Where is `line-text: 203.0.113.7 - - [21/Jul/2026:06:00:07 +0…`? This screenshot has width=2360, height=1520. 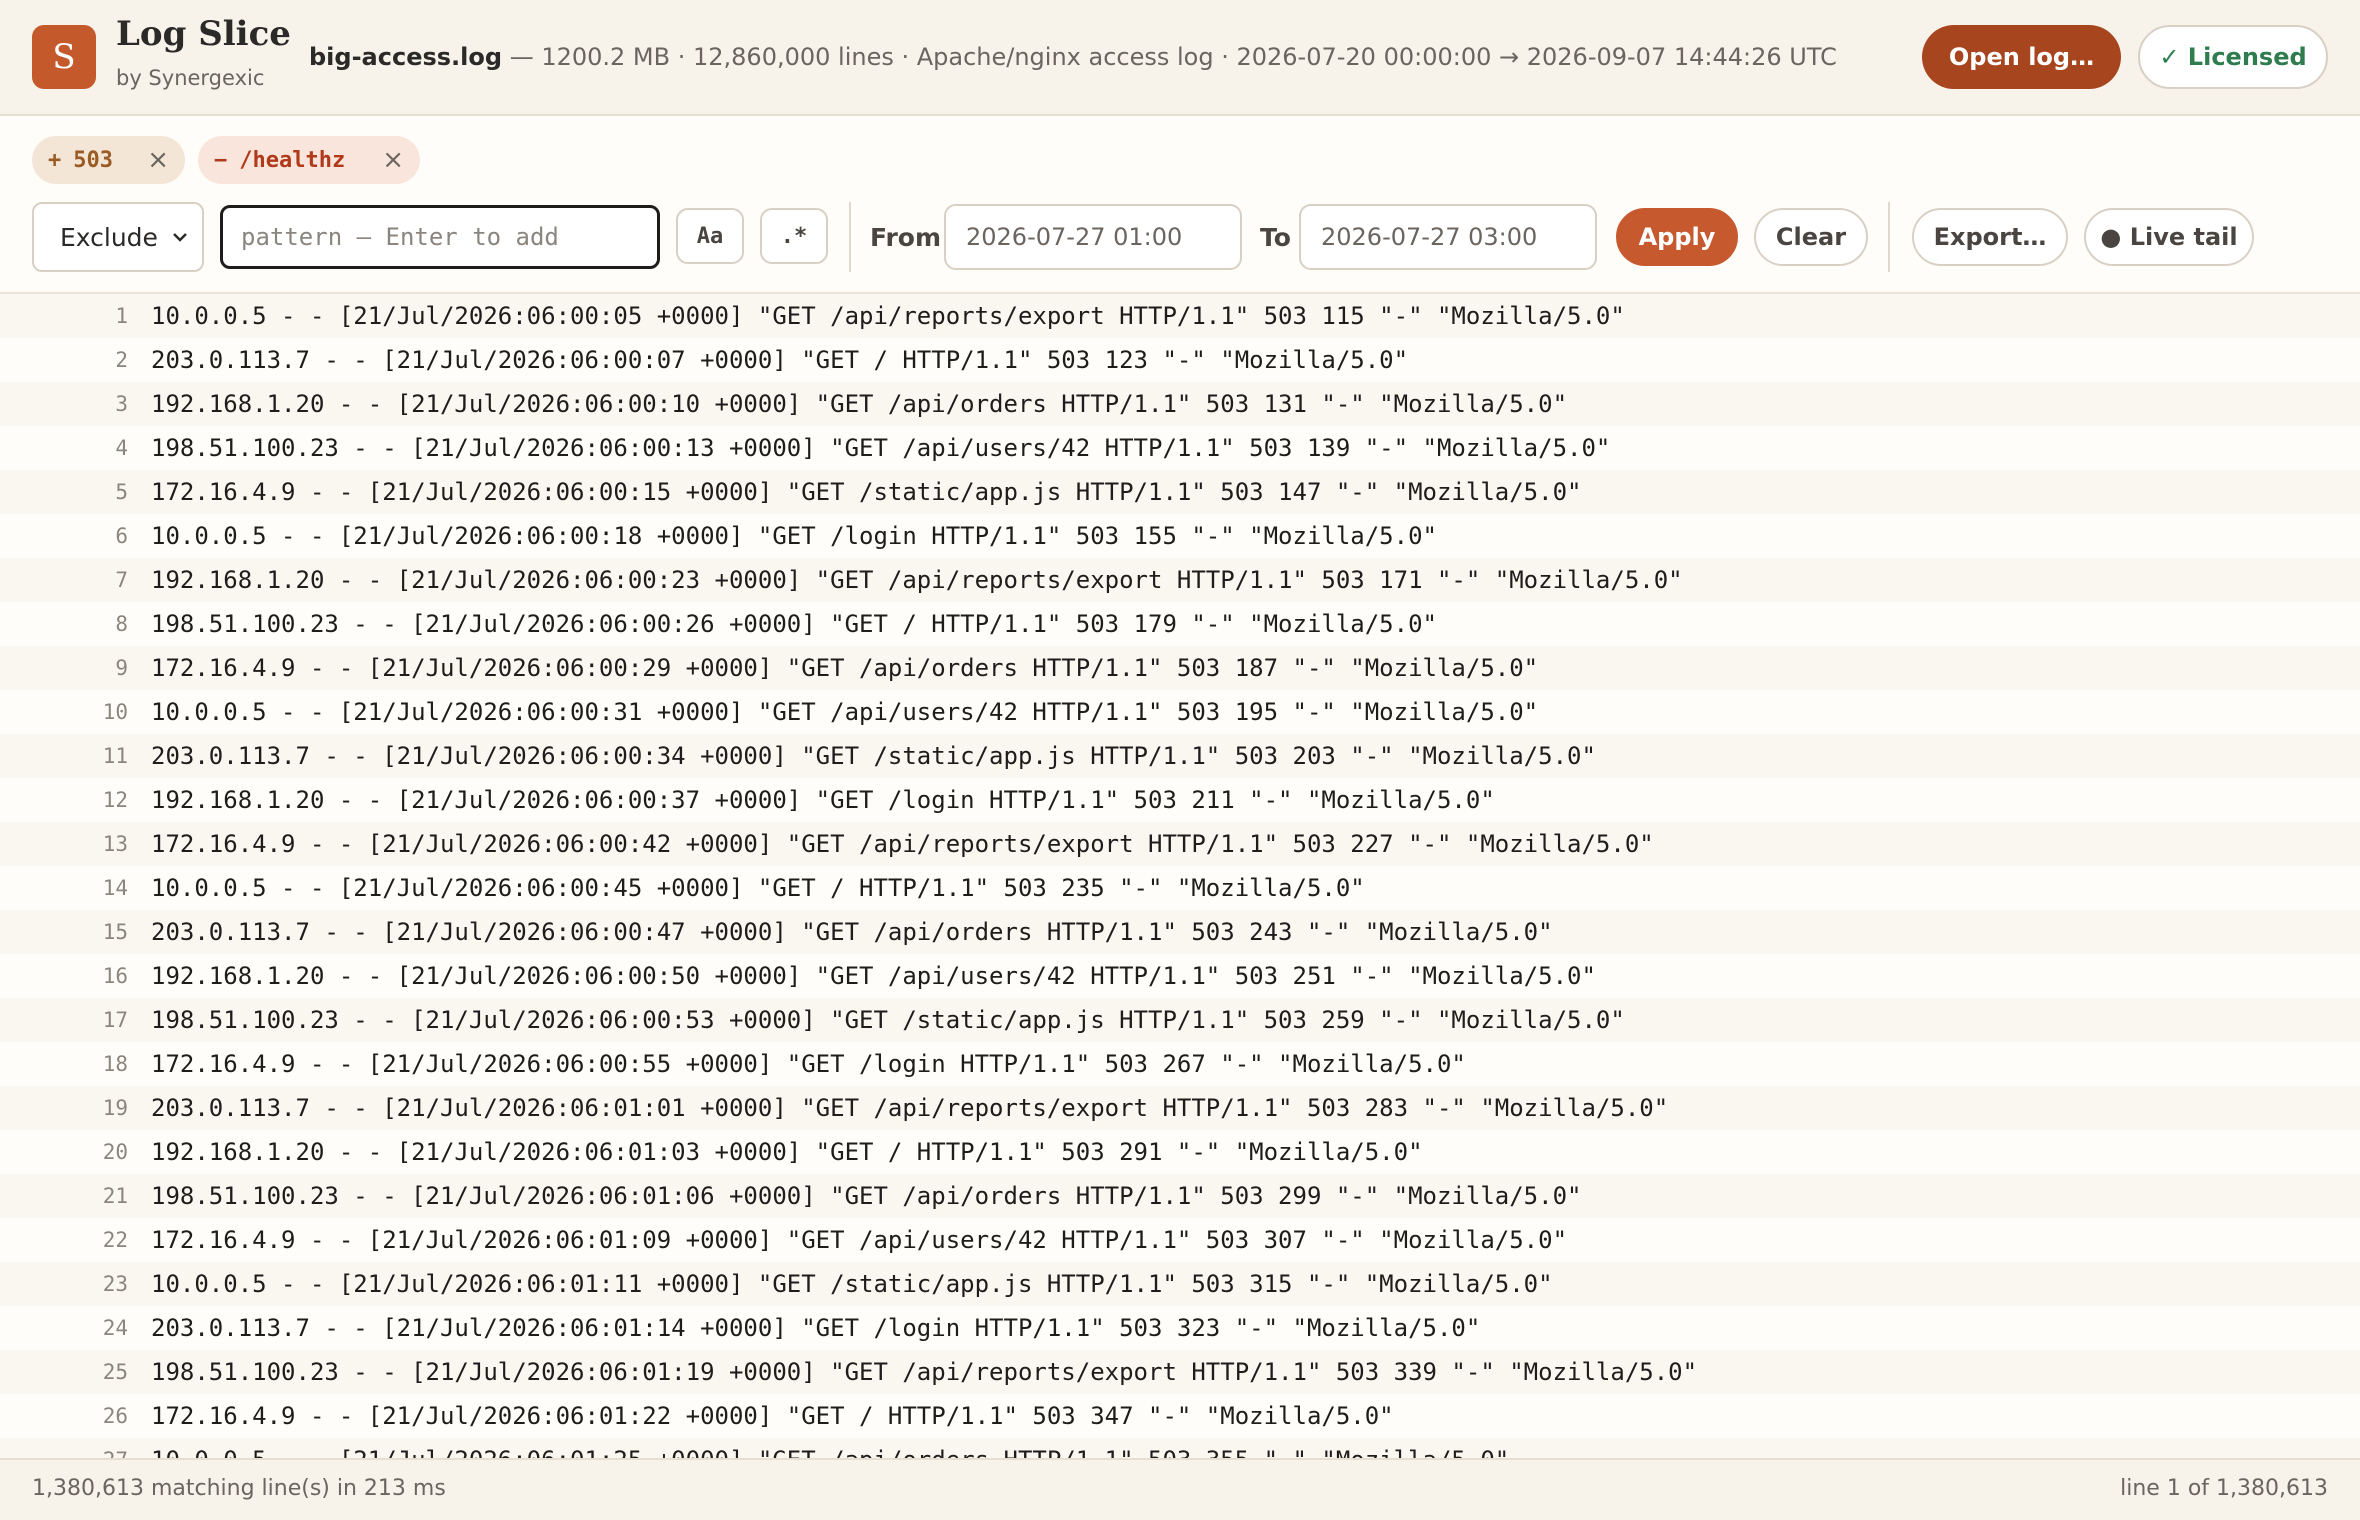 line-text: 203.0.113.7 - - [21/Jul/2026:06:00:07 +0… is located at coordinates (780, 360).